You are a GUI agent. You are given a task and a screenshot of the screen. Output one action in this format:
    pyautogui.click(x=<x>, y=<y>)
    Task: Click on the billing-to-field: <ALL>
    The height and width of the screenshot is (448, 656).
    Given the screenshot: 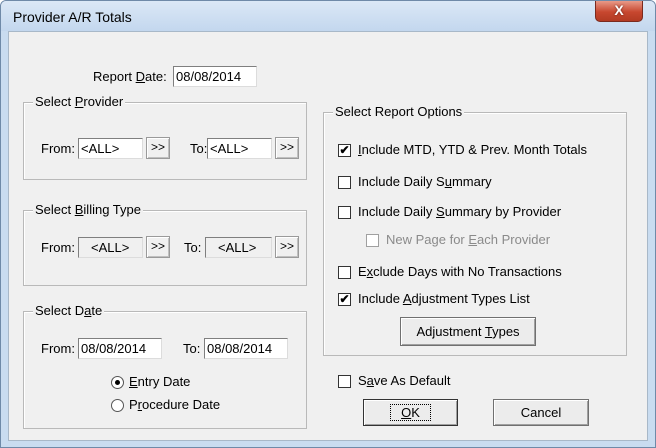 What is the action you would take?
    pyautogui.click(x=238, y=247)
    